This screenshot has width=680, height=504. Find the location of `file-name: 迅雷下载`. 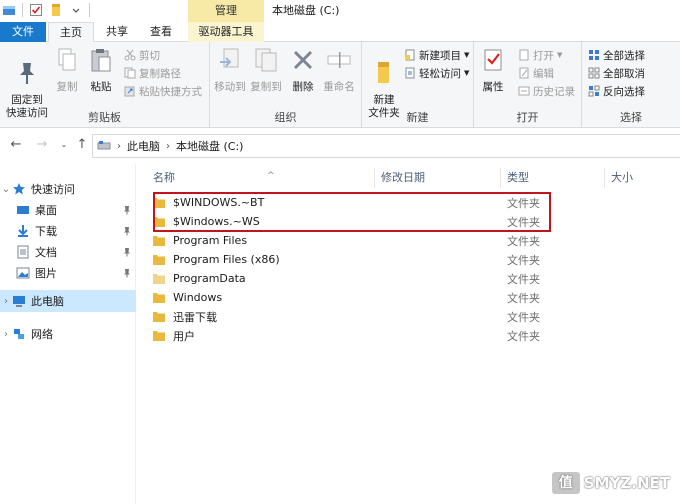

file-name: 迅雷下载 is located at coordinates (195, 317).